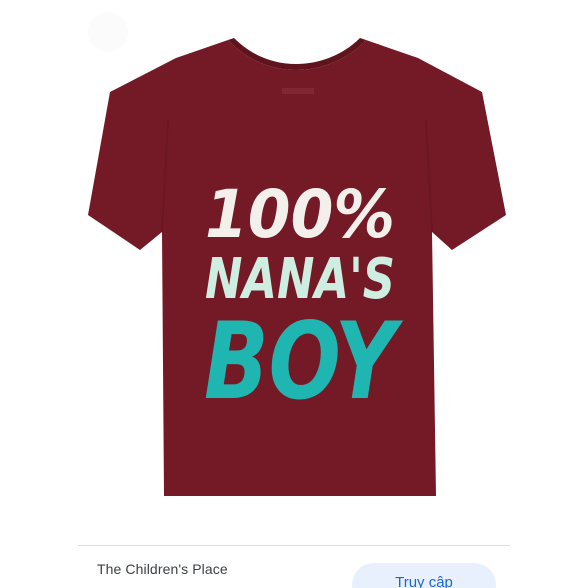  What do you see at coordinates (298, 91) in the screenshot?
I see `shirt-tag` at bounding box center [298, 91].